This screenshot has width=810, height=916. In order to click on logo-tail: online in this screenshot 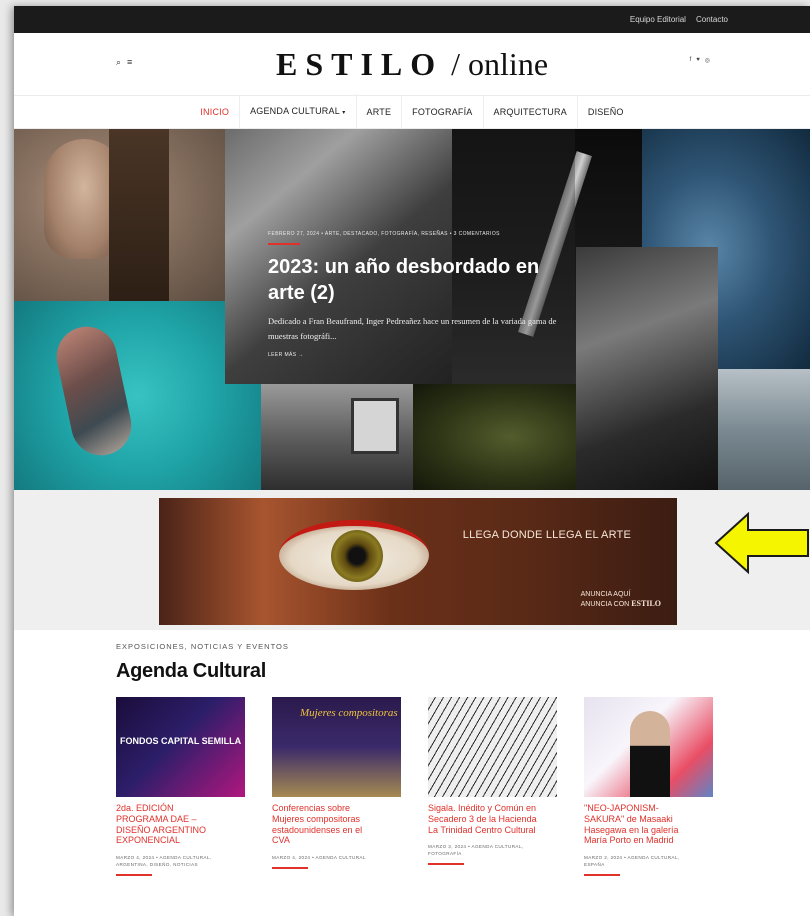, I will do `click(508, 63)`.